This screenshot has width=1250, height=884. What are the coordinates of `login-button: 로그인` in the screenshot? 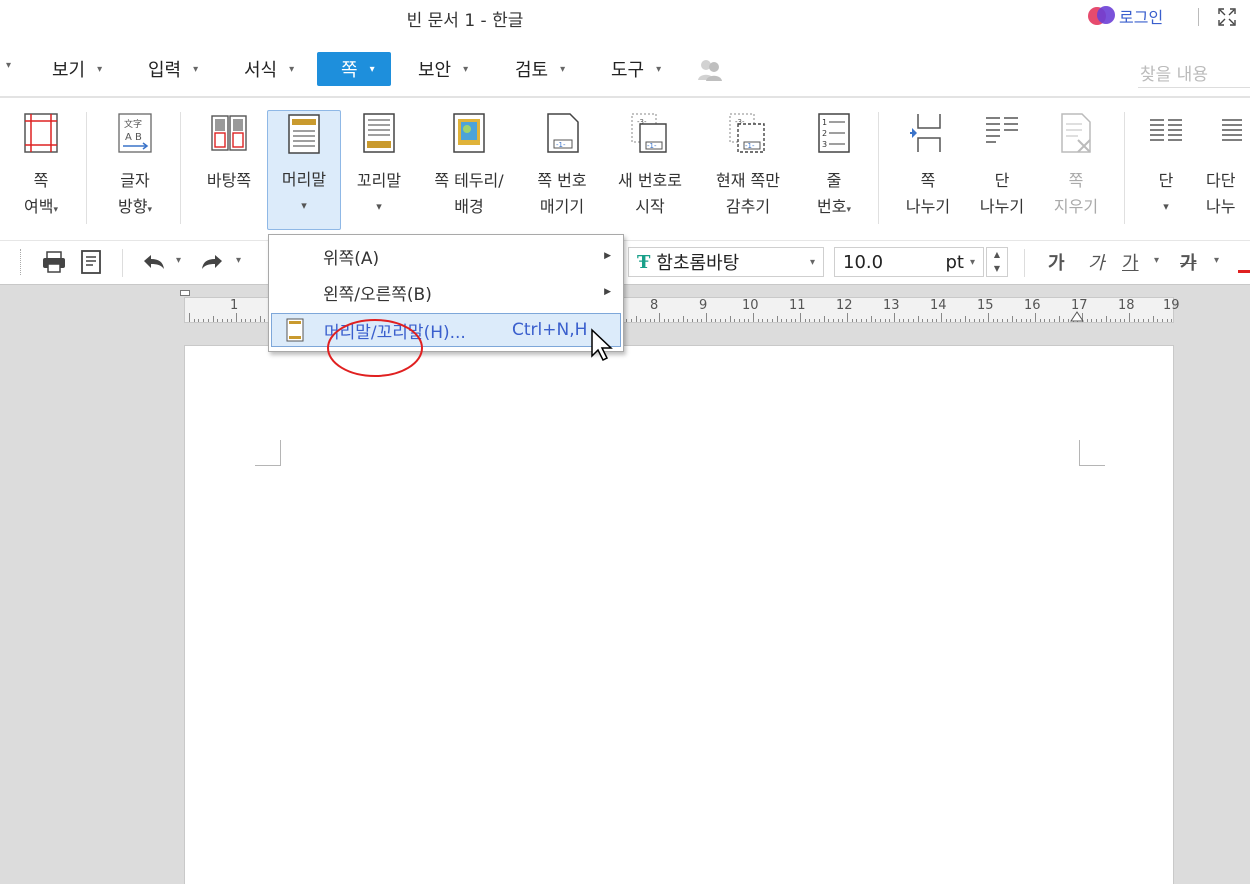 It's located at (1125, 16).